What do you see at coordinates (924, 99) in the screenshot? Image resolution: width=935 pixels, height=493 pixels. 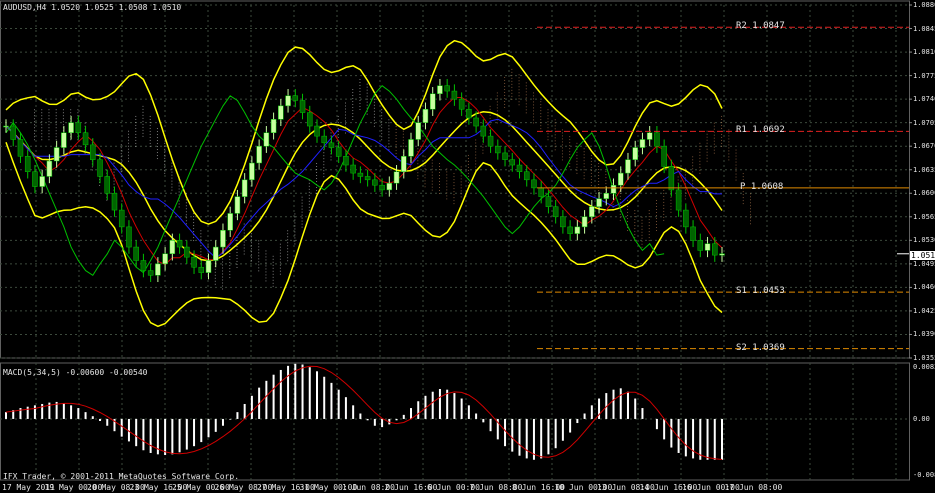 I see `price-tick-label: 1.0740` at bounding box center [924, 99].